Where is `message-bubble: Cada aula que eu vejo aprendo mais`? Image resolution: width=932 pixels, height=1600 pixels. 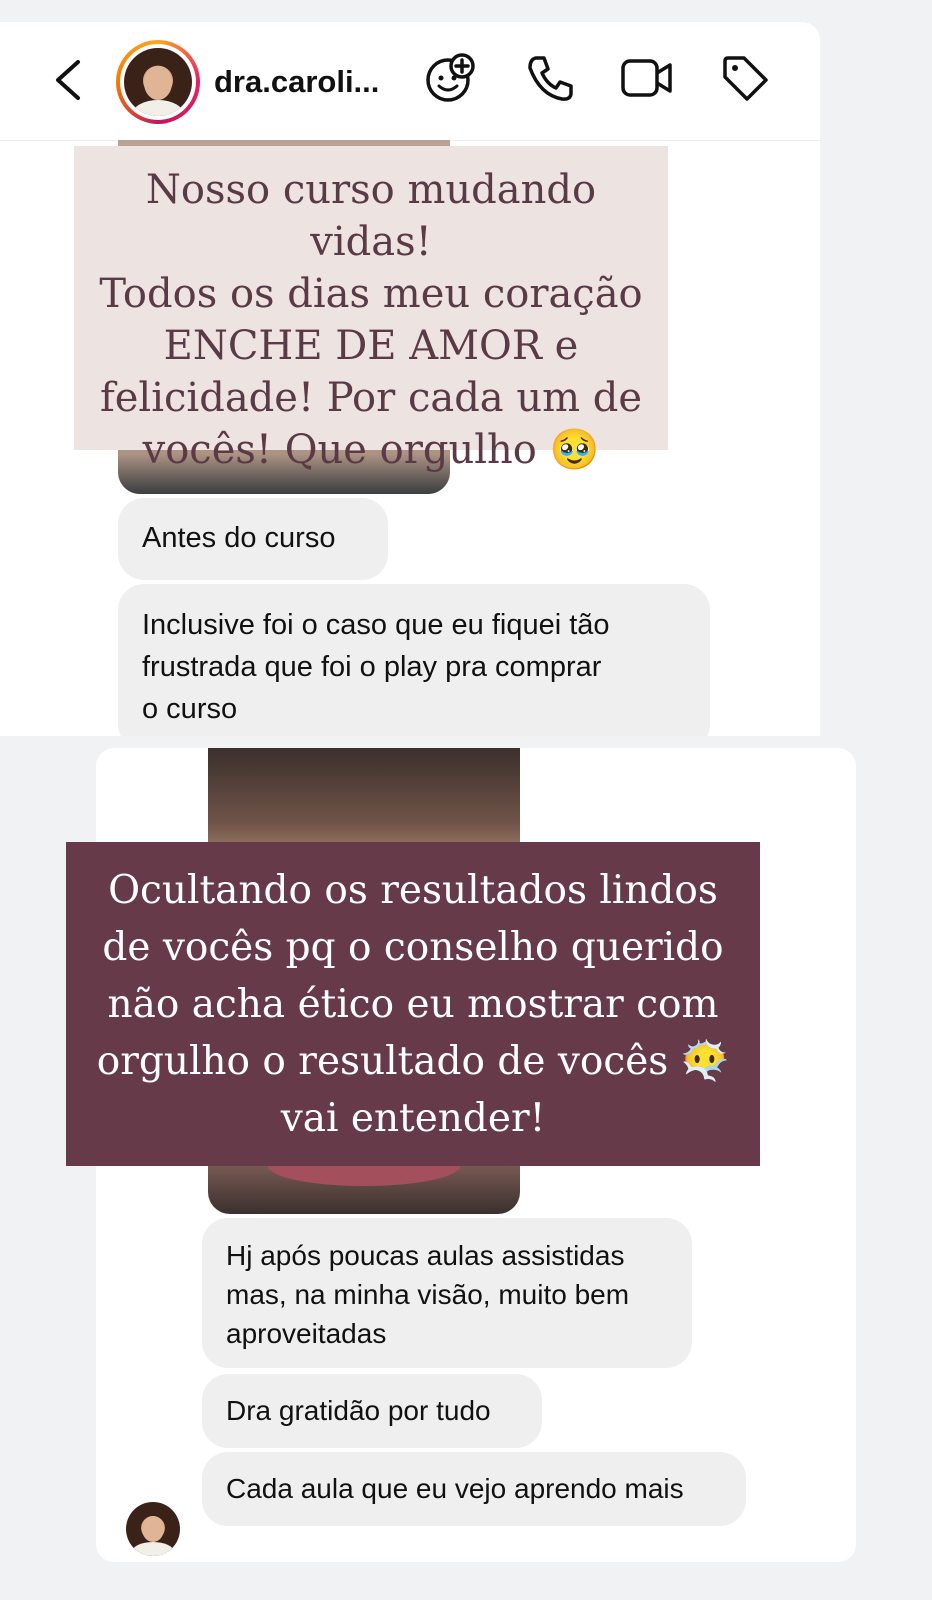
message-bubble: Cada aula que eu vejo aprendo mais is located at coordinates (474, 1489).